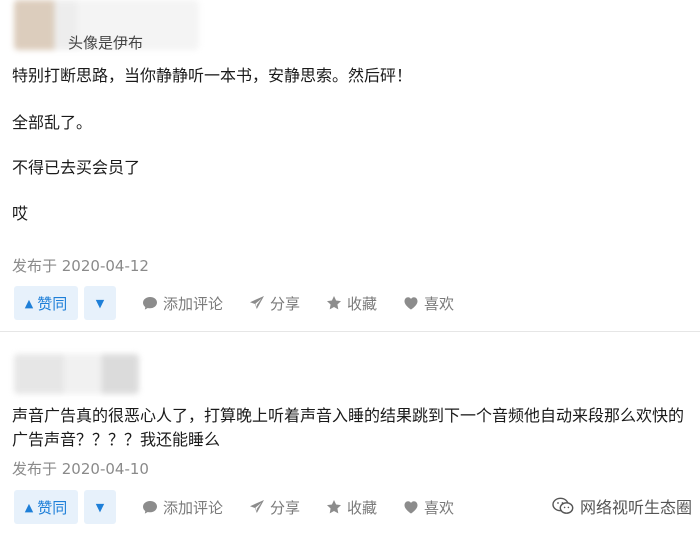  What do you see at coordinates (212, 75) in the screenshot?
I see `answer-paragraph: 特别打断思路，当你静静听一本书，安静思索。然后砰！` at bounding box center [212, 75].